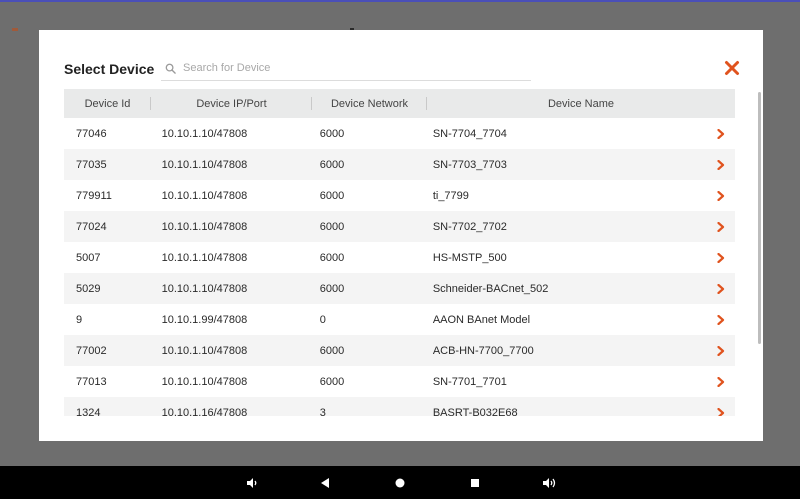 This screenshot has width=800, height=499. I want to click on column-header-device-name: Device Name, so click(581, 103).